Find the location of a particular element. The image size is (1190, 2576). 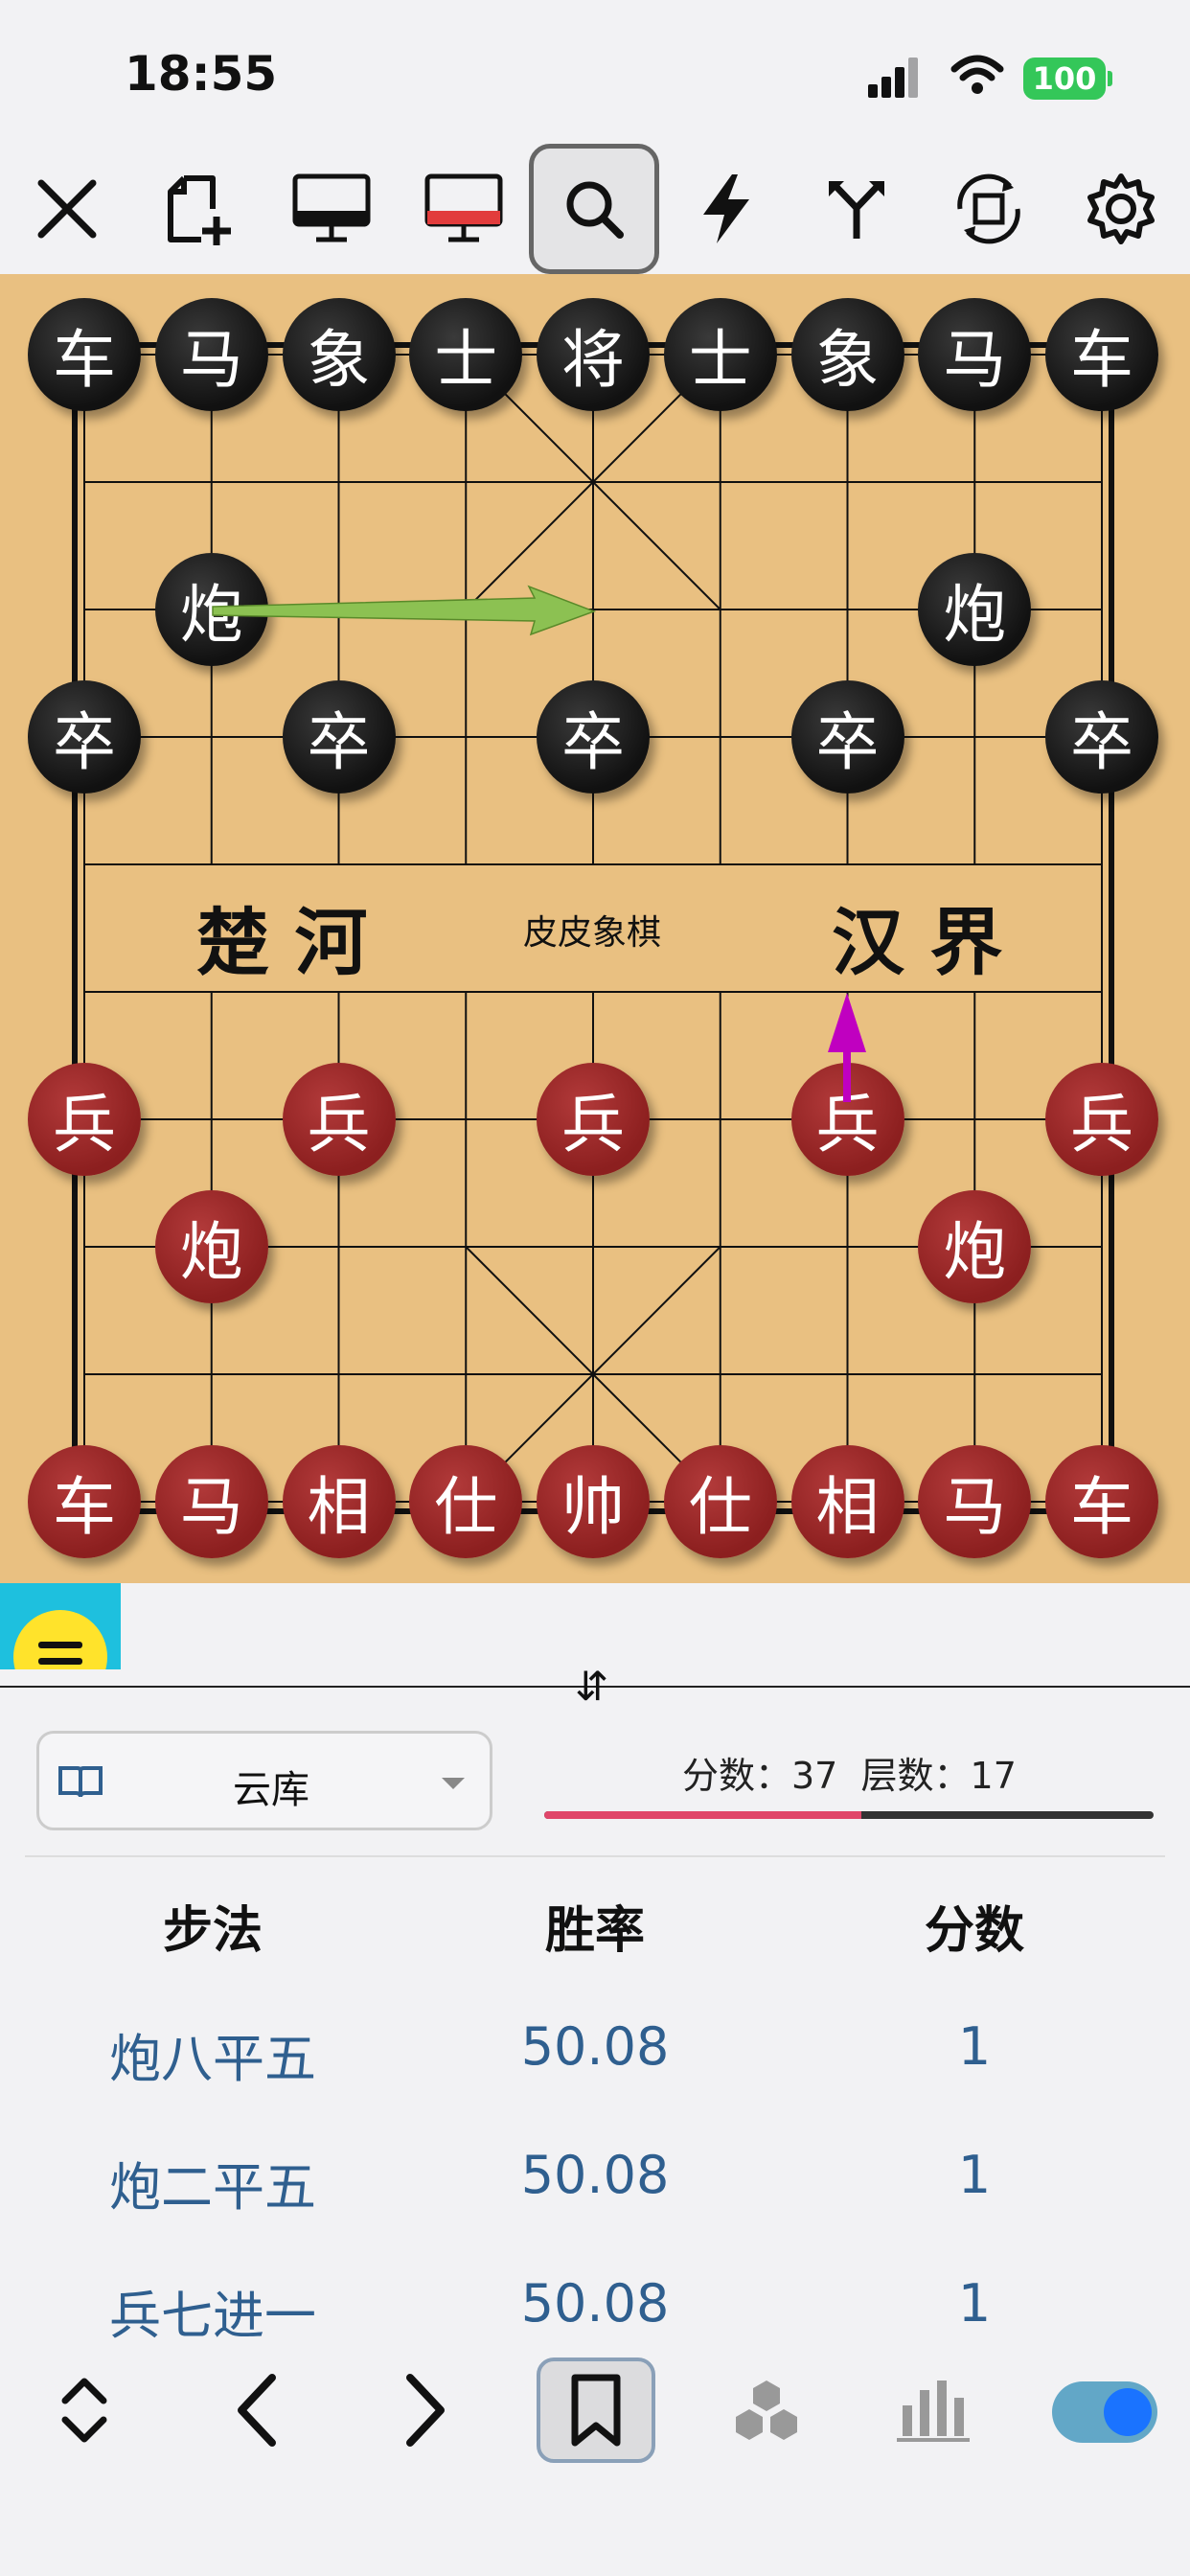

toggle-knob is located at coordinates (1128, 2412).